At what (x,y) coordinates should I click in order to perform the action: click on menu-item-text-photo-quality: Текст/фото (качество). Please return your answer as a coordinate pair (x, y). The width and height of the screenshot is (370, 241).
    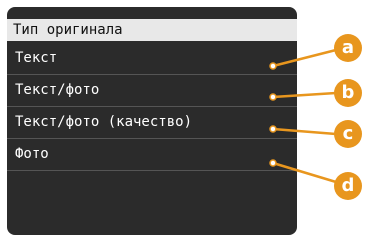
    Looking at the image, I should click on (152, 123).